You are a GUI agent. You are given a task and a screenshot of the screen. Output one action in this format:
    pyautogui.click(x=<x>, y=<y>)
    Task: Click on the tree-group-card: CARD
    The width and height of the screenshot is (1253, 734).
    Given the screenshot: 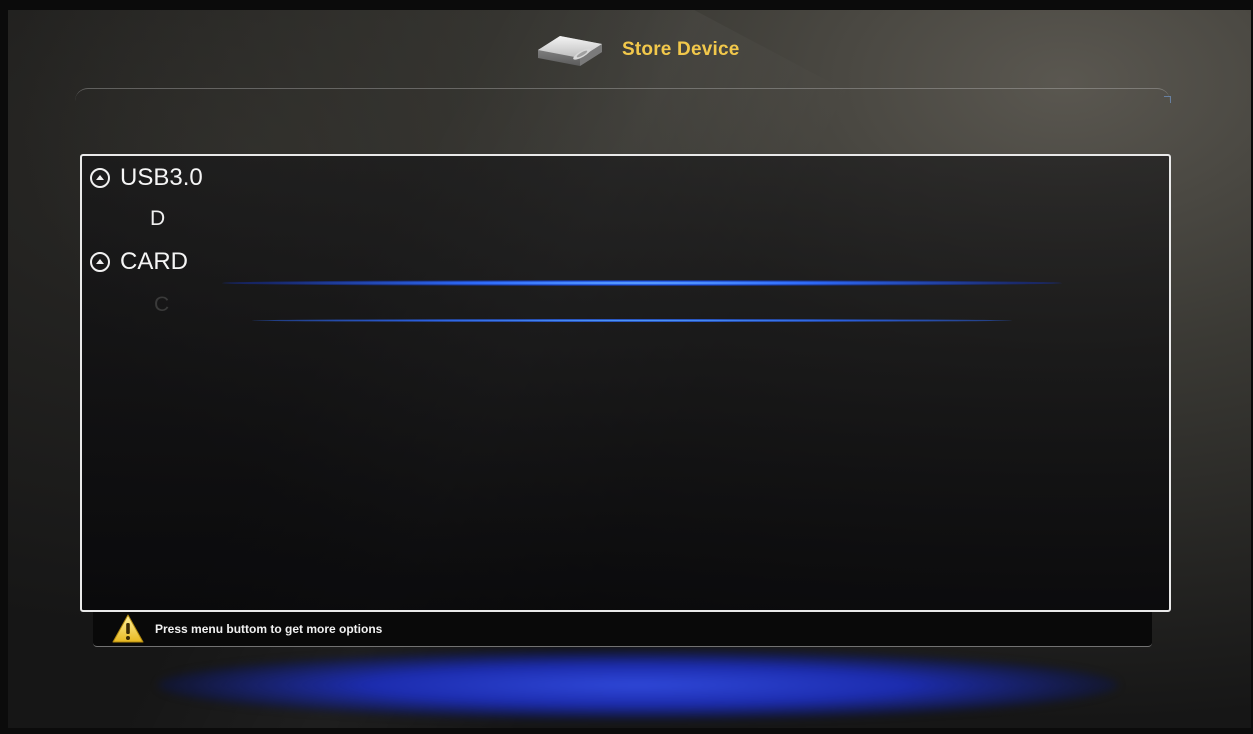 What is the action you would take?
    pyautogui.click(x=139, y=262)
    